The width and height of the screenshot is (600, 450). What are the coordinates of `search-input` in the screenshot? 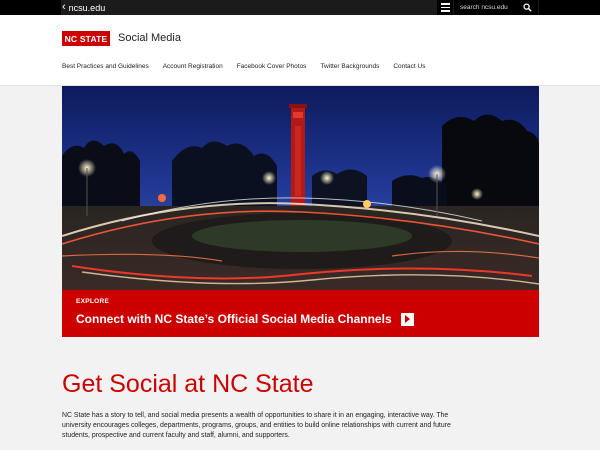 It's located at (485, 7).